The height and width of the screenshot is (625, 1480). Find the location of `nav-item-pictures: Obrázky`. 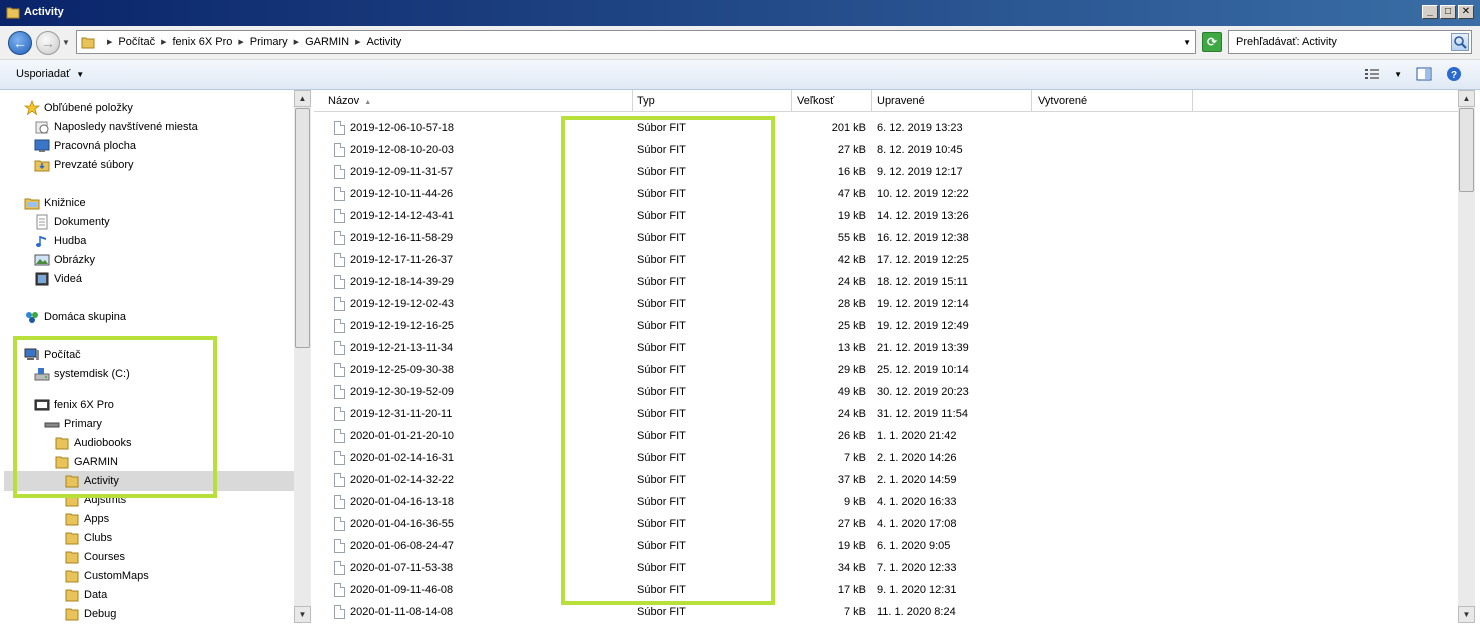

nav-item-pictures: Obrázky is located at coordinates (64, 260).